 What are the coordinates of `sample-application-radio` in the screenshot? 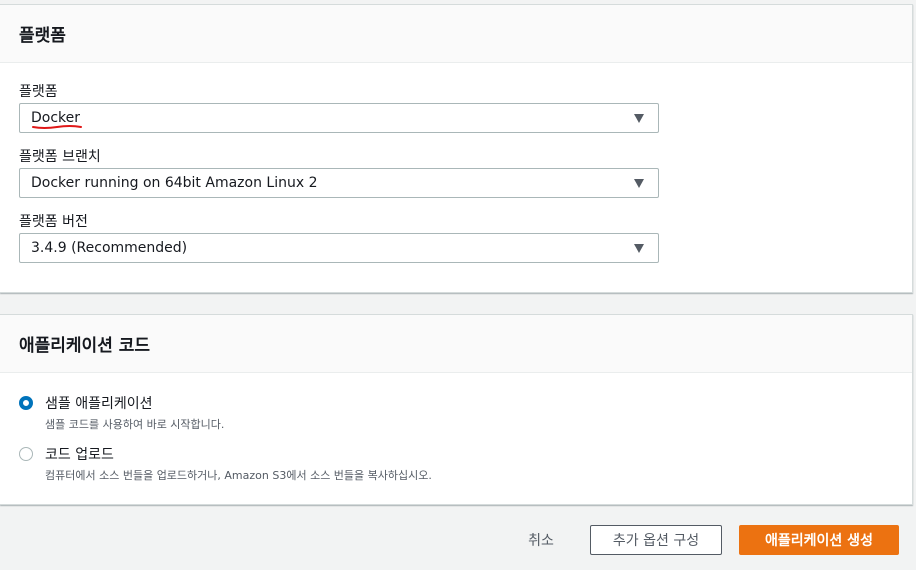 It's located at (26, 403).